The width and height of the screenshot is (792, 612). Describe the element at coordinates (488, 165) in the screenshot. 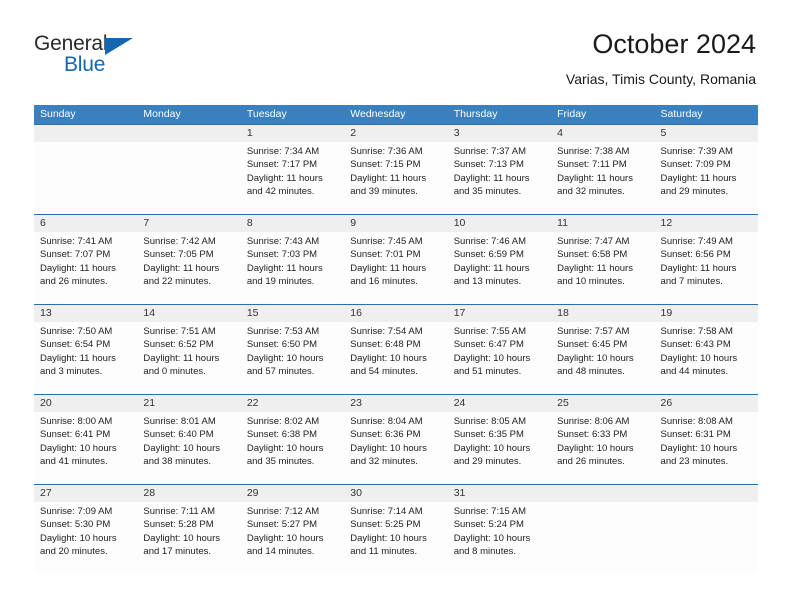

I see `sunset-text: Sunset: 7:13 PM` at that location.